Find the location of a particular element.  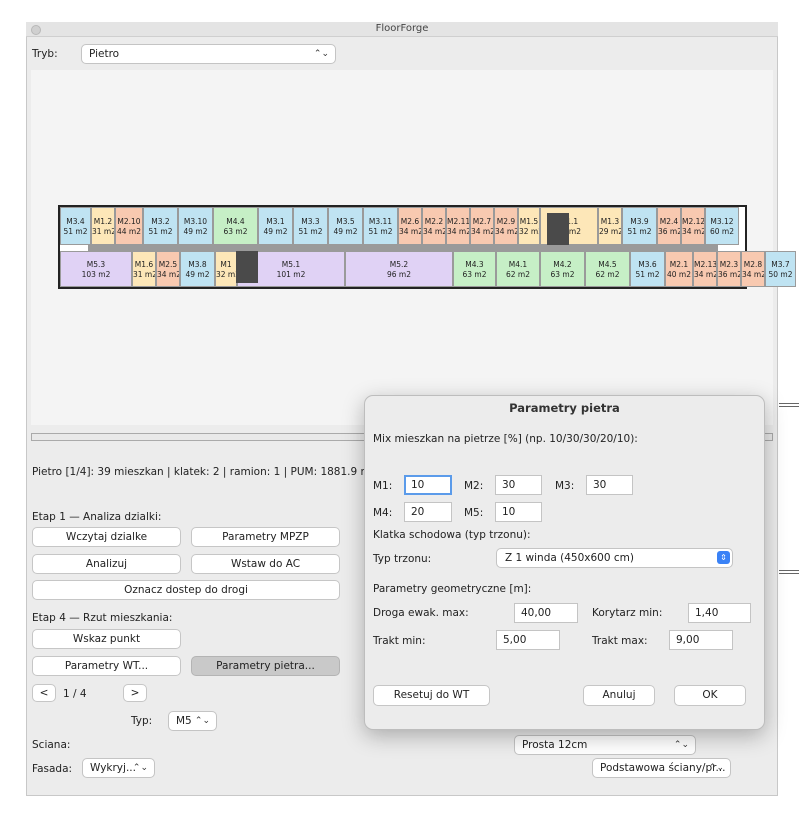

m1-input: 10 is located at coordinates (428, 485).